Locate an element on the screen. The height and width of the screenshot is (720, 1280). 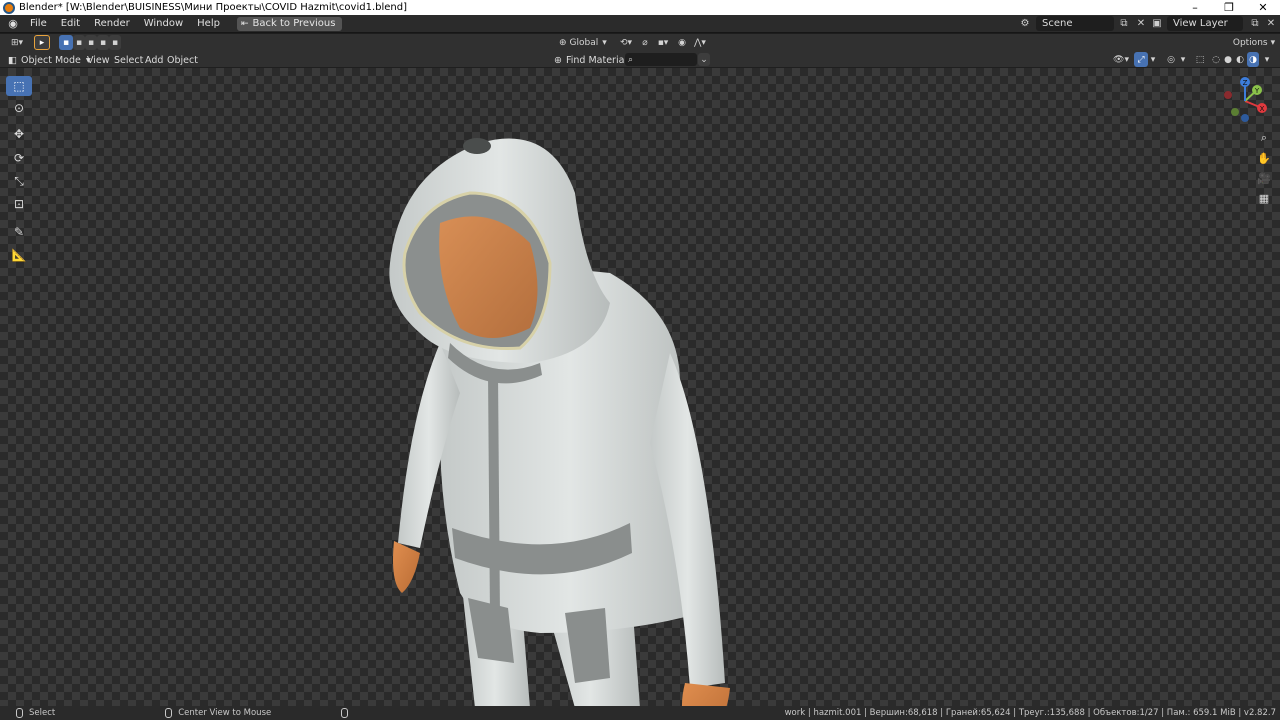
menu-render: Render is located at coordinates (112, 24).